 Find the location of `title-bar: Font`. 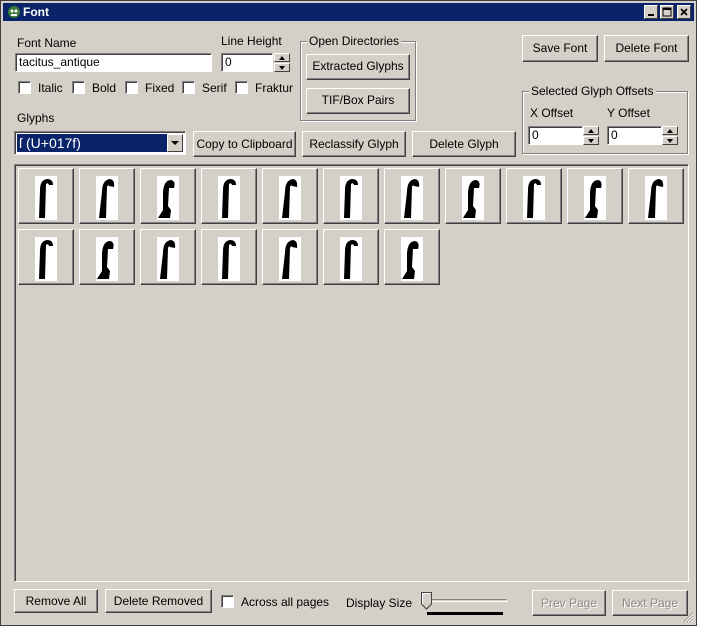

title-bar: Font is located at coordinates (348, 12).